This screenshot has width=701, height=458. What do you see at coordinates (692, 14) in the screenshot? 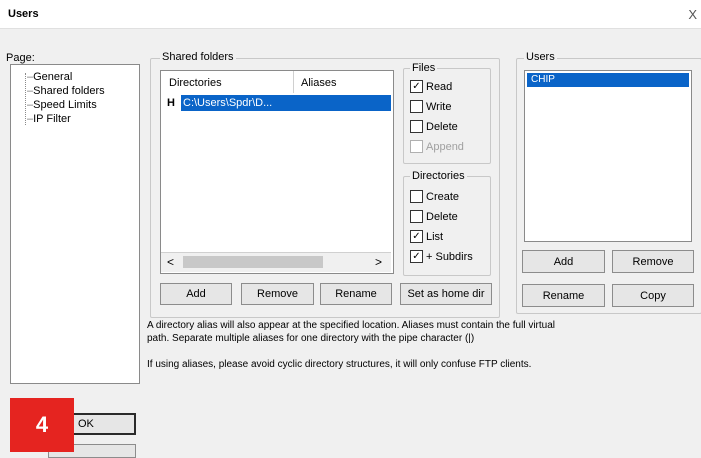
I see `close-icon: X` at bounding box center [692, 14].